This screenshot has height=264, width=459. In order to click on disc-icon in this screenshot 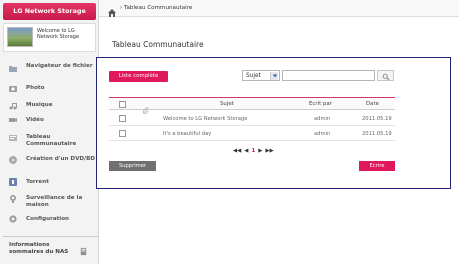, I will do `click(13, 160)`.